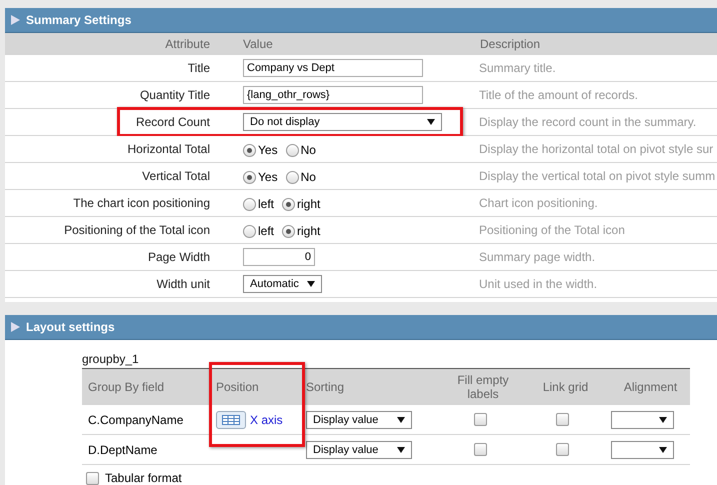 The height and width of the screenshot is (485, 717). What do you see at coordinates (483, 386) in the screenshot?
I see `column-header: Fill empty labels` at bounding box center [483, 386].